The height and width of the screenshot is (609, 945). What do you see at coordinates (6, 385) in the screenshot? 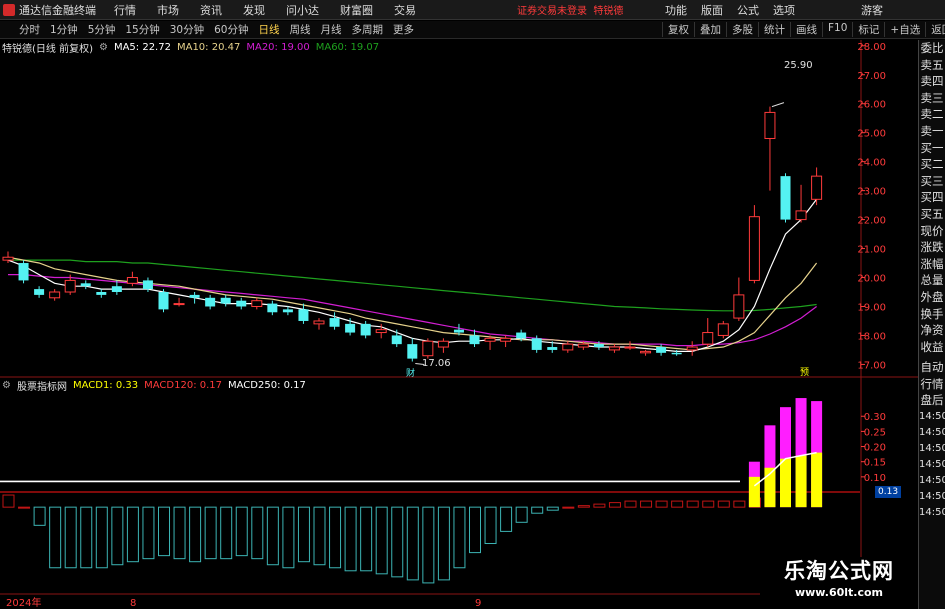
I see `indicator-gear-icon: ⚙` at bounding box center [6, 385].